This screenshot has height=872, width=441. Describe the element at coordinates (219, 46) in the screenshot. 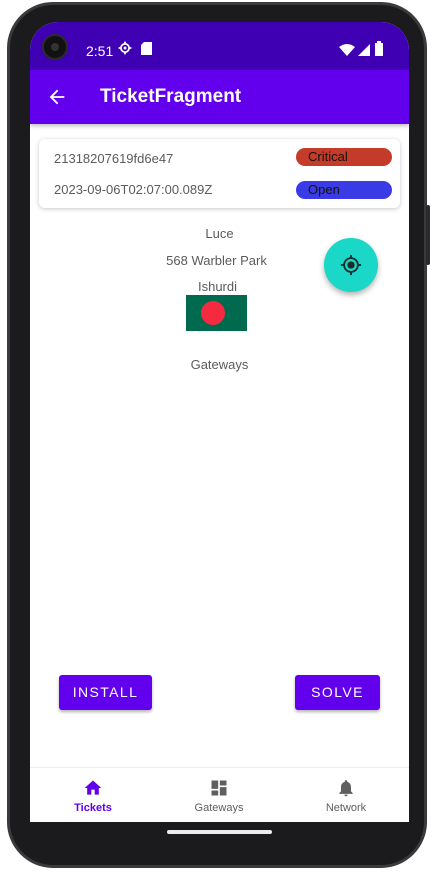

I see `status-bar: 2:51` at that location.